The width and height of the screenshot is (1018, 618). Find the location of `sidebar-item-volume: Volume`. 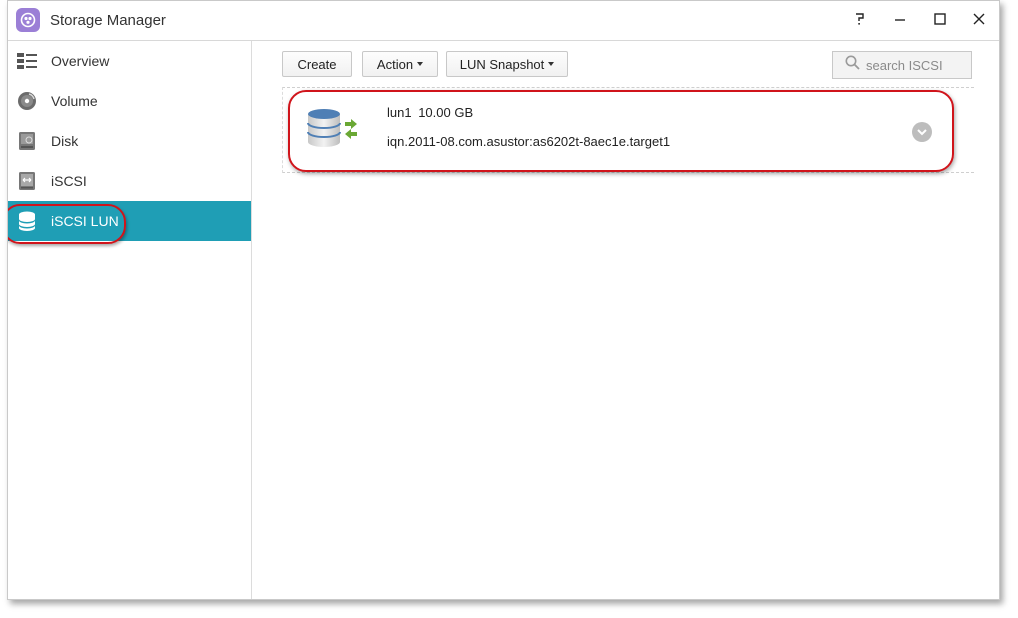

sidebar-item-volume: Volume is located at coordinates (129, 101).